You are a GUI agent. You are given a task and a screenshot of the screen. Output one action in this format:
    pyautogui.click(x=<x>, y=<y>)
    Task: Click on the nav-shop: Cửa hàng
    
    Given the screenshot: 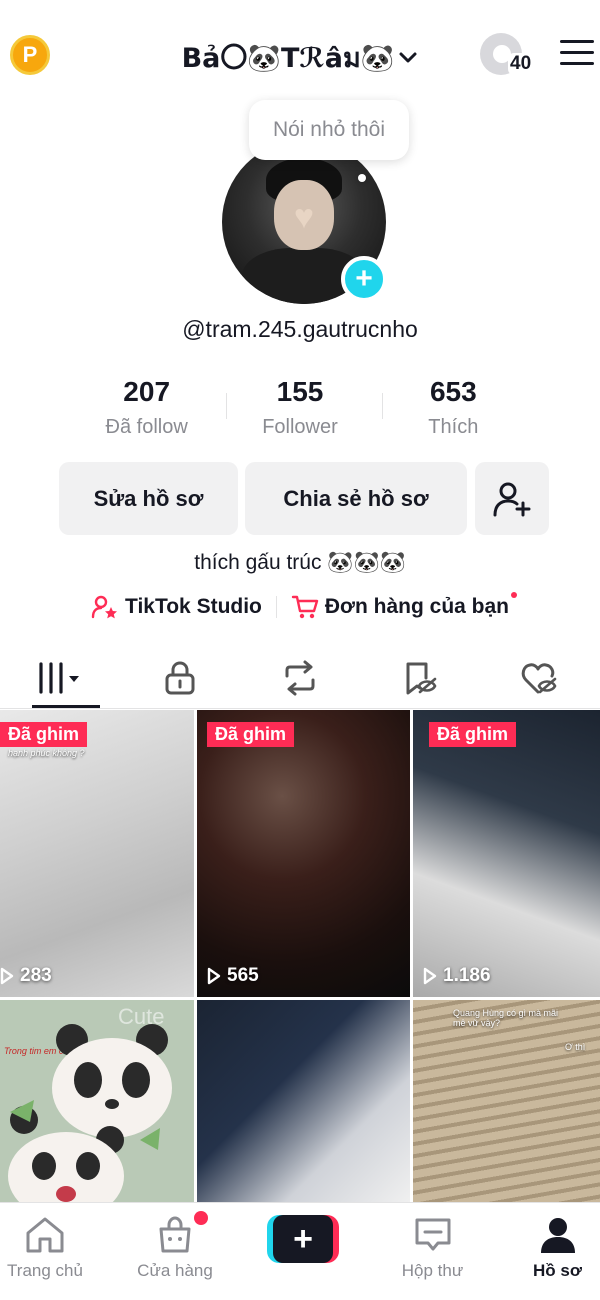 What is the action you would take?
    pyautogui.click(x=175, y=1251)
    